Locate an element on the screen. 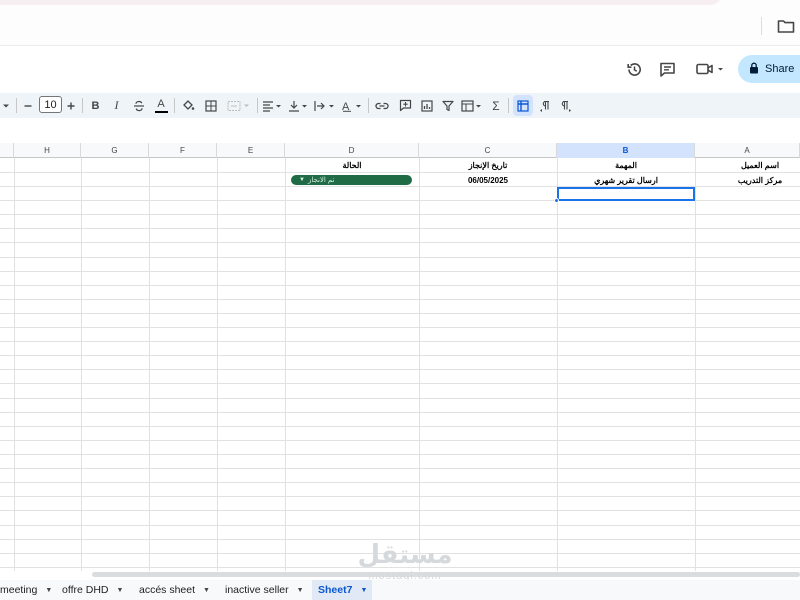  column-header-f: F is located at coordinates (183, 150).